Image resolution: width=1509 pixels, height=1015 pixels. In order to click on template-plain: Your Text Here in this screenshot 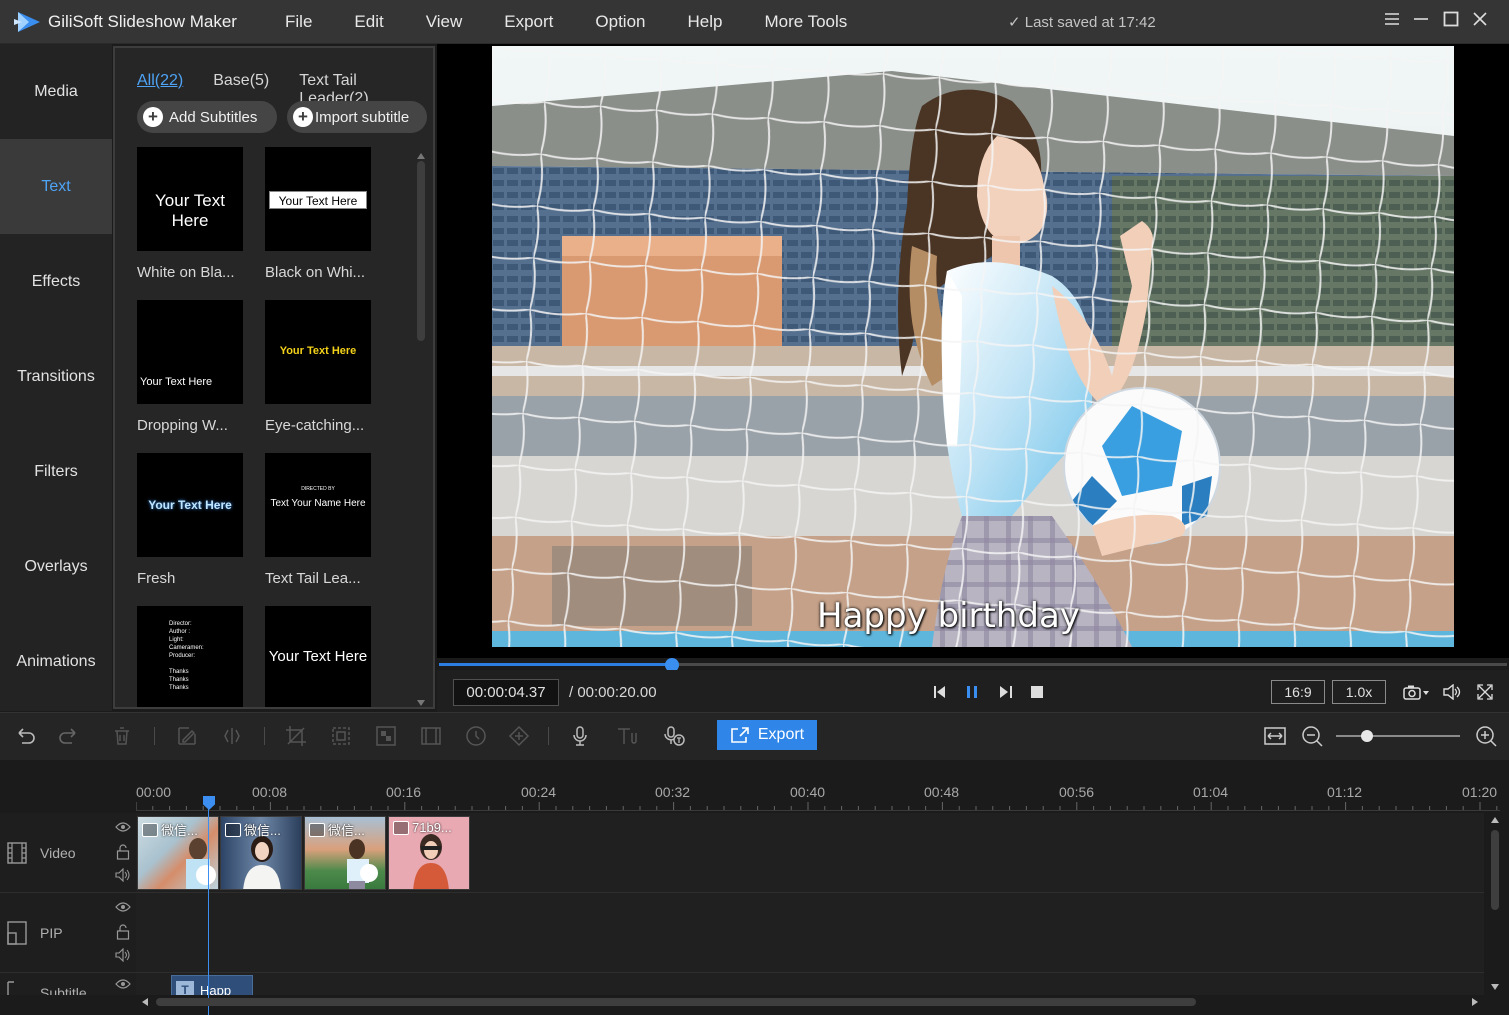, I will do `click(318, 656)`.